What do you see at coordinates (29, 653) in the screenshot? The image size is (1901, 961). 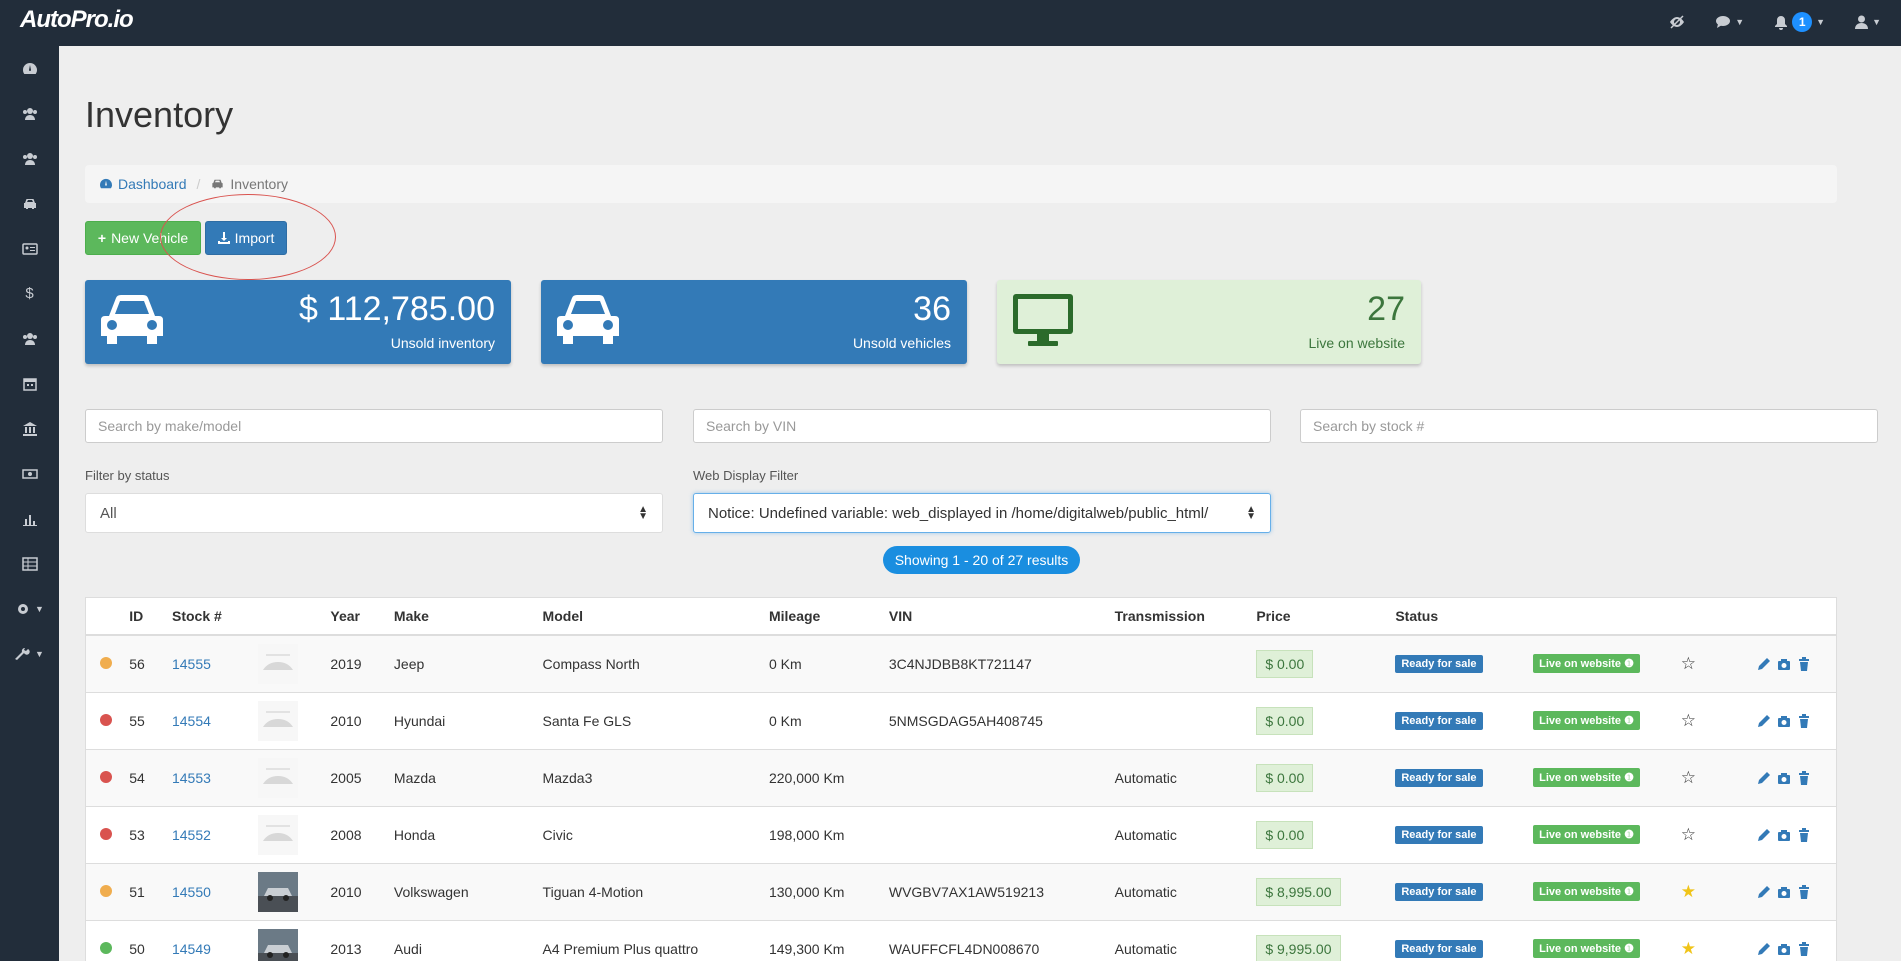 I see `sidebar-item-tools: ▼` at bounding box center [29, 653].